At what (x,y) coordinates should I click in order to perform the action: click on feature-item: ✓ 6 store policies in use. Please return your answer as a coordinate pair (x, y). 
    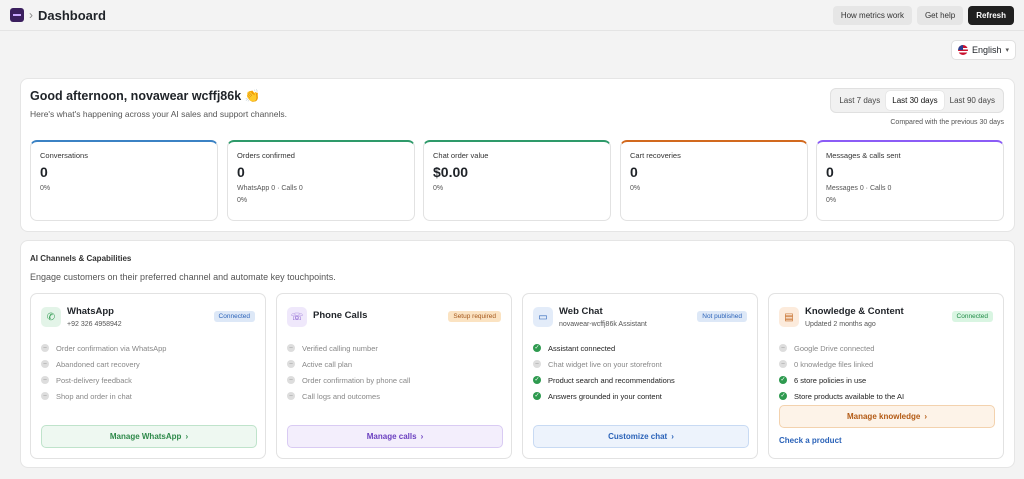
    Looking at the image, I should click on (841, 380).